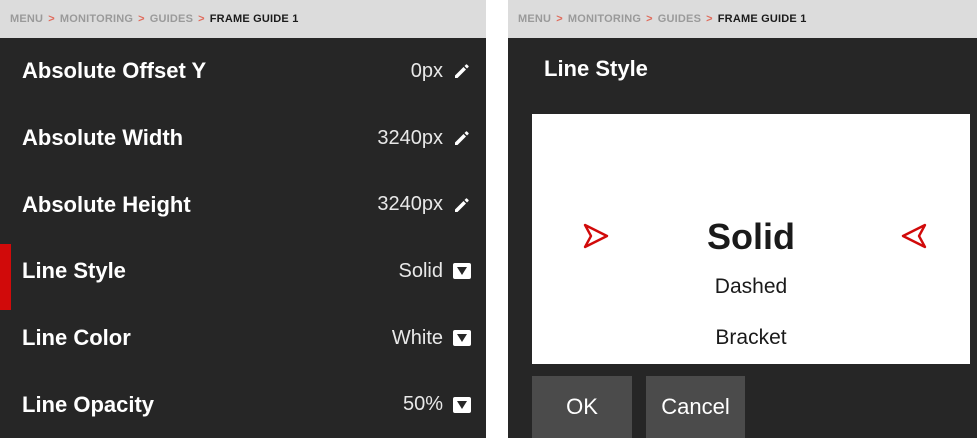  I want to click on setting-row-absolute-width: Absolute Width 3240px, so click(243, 138).